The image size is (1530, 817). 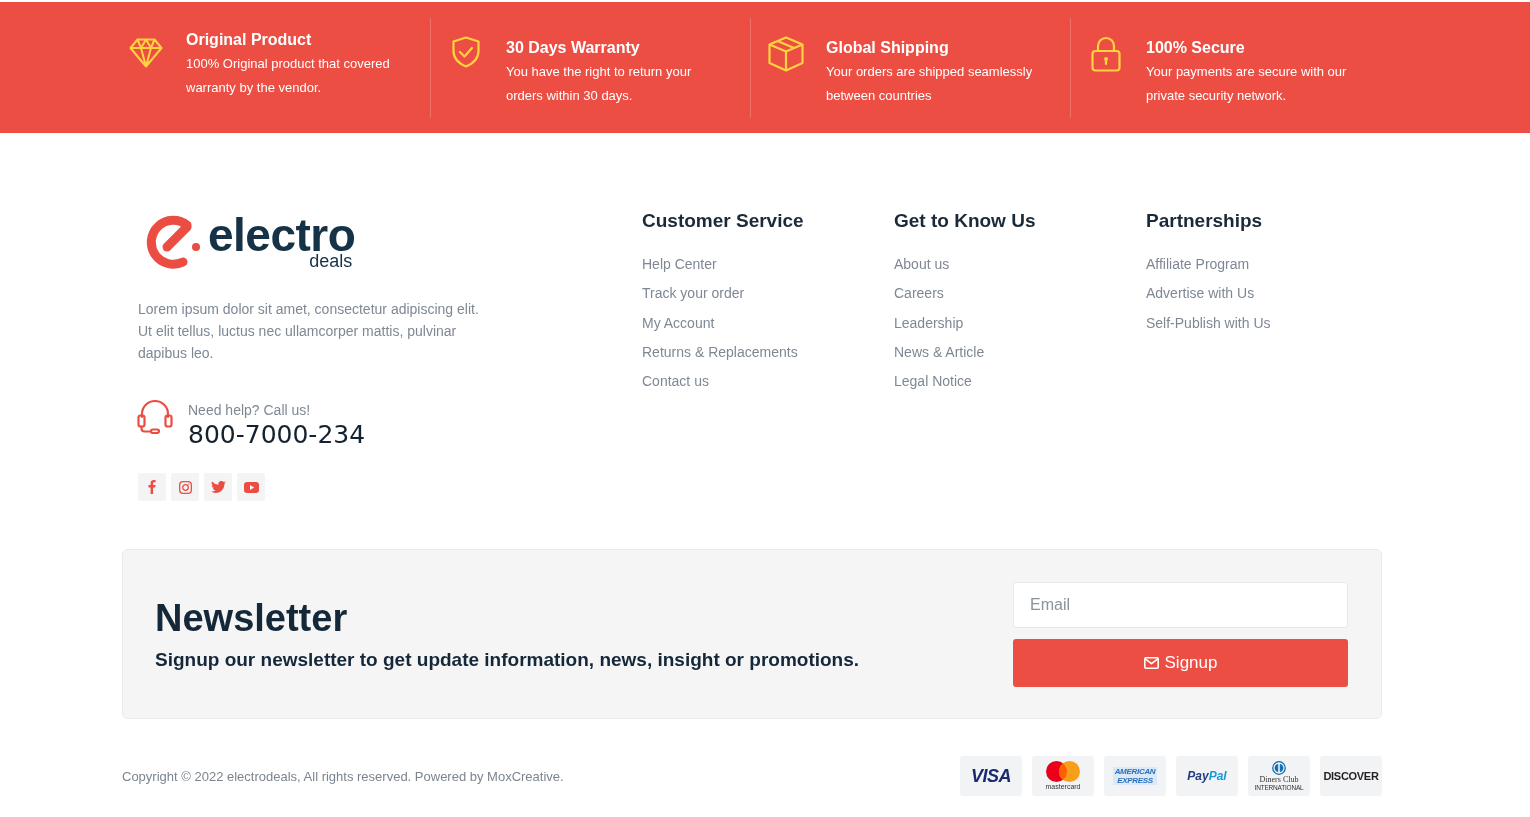 I want to click on twitter-bird-icon, so click(x=218, y=487).